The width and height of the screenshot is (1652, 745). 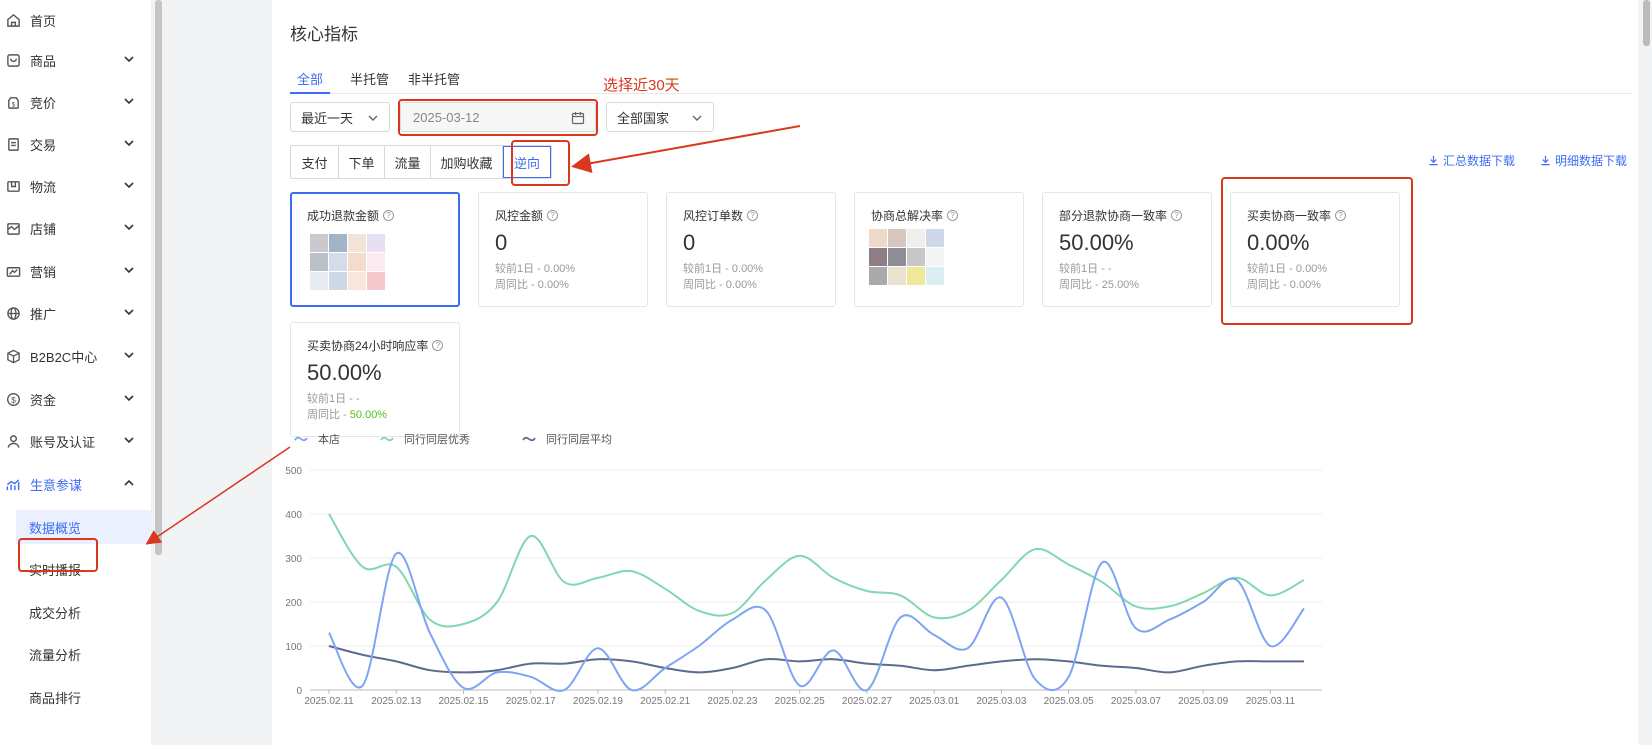 What do you see at coordinates (408, 162) in the screenshot?
I see `segment-traffic: 流量` at bounding box center [408, 162].